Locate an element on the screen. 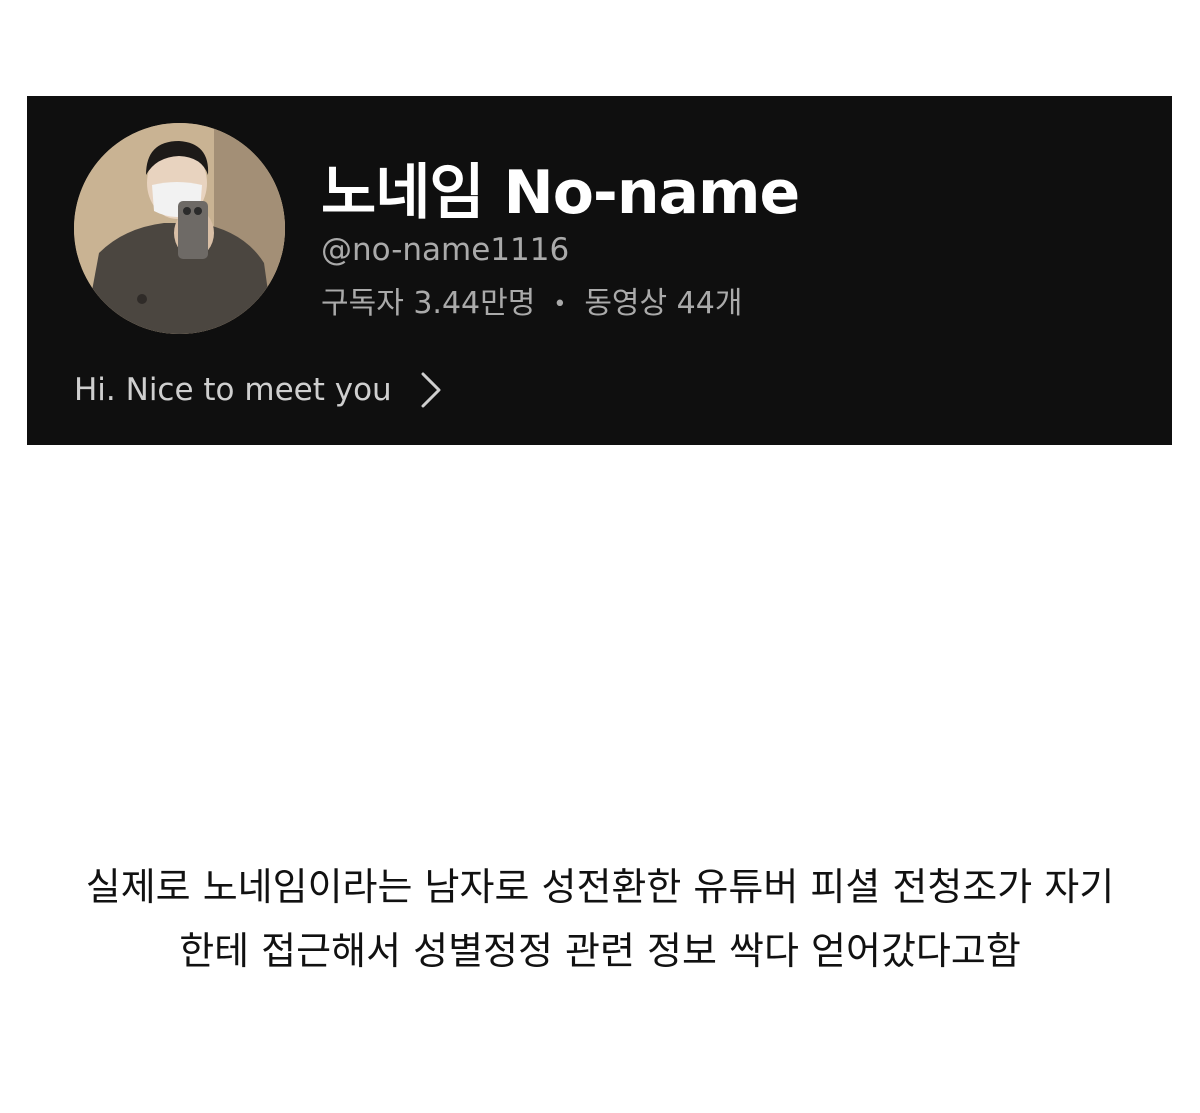 The image size is (1200, 1113). channel-description: Hi. Nice to meet you is located at coordinates (233, 390).